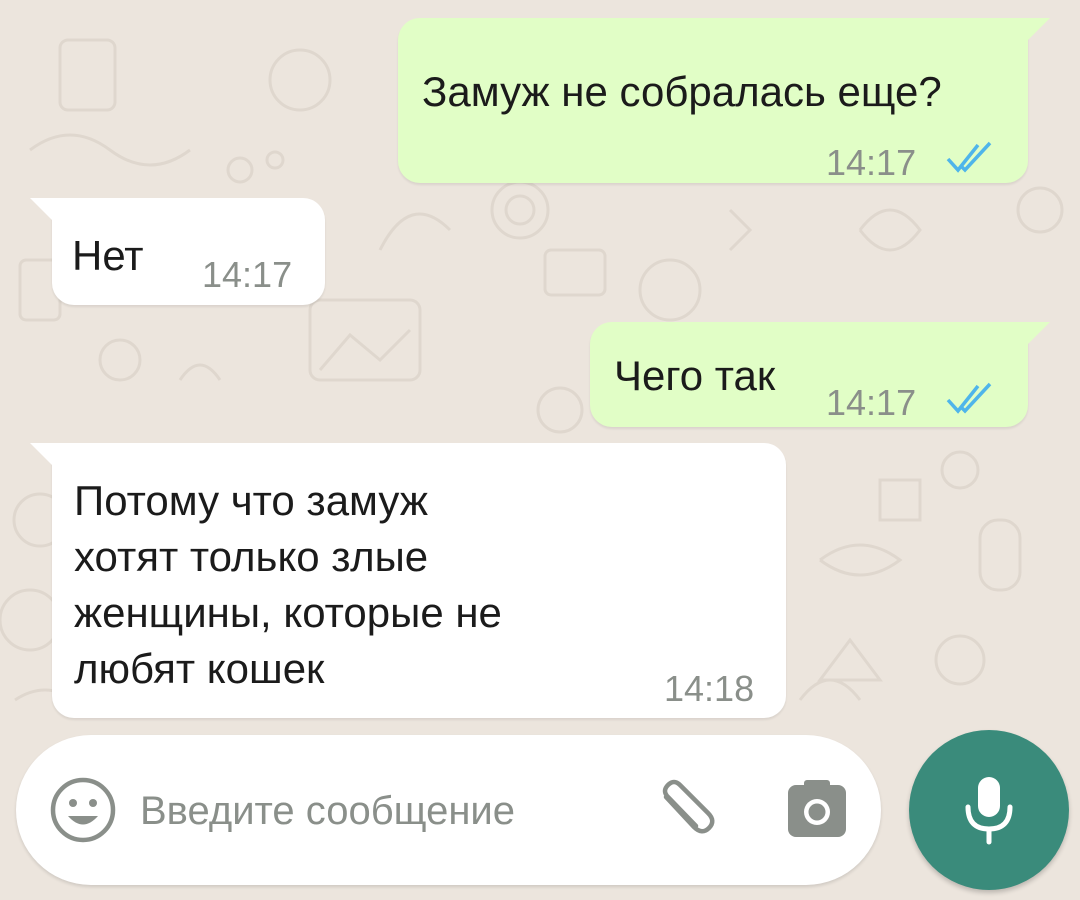 This screenshot has width=1080, height=900. What do you see at coordinates (83, 810) in the screenshot?
I see `emoji-icon` at bounding box center [83, 810].